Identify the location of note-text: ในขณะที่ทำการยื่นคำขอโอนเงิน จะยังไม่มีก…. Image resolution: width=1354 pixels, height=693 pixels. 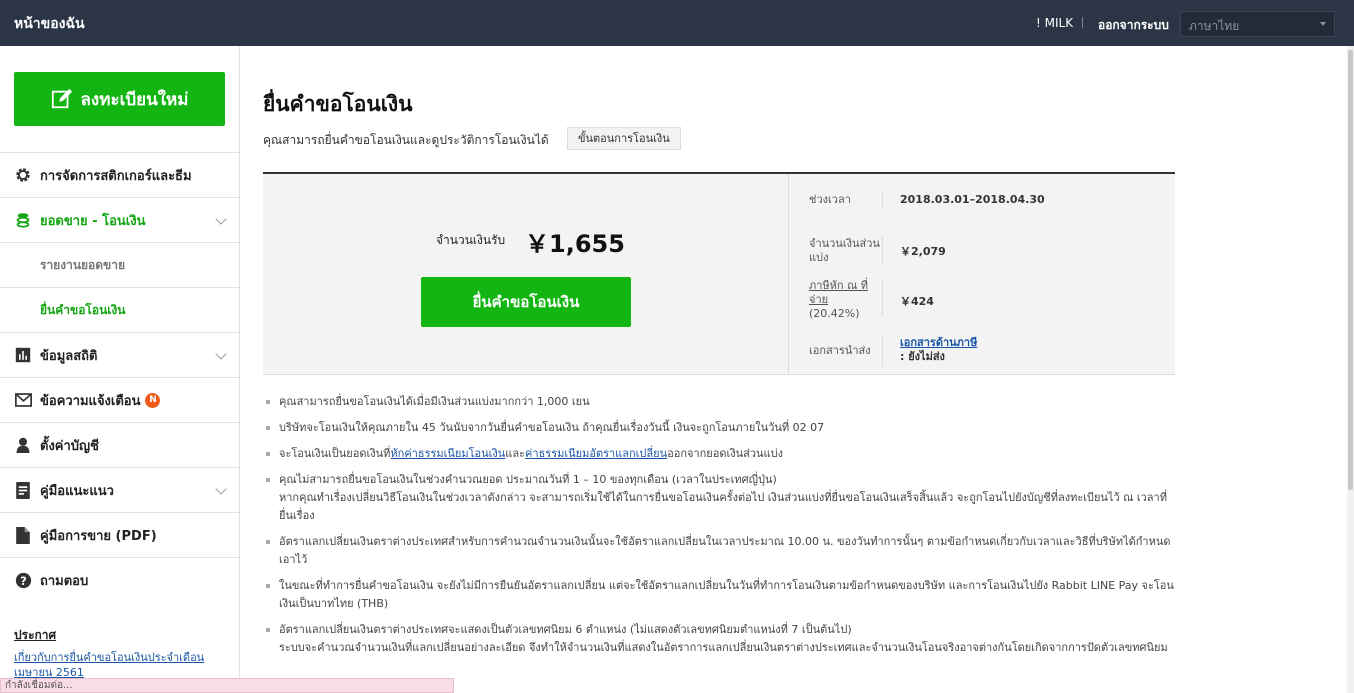
(726, 594).